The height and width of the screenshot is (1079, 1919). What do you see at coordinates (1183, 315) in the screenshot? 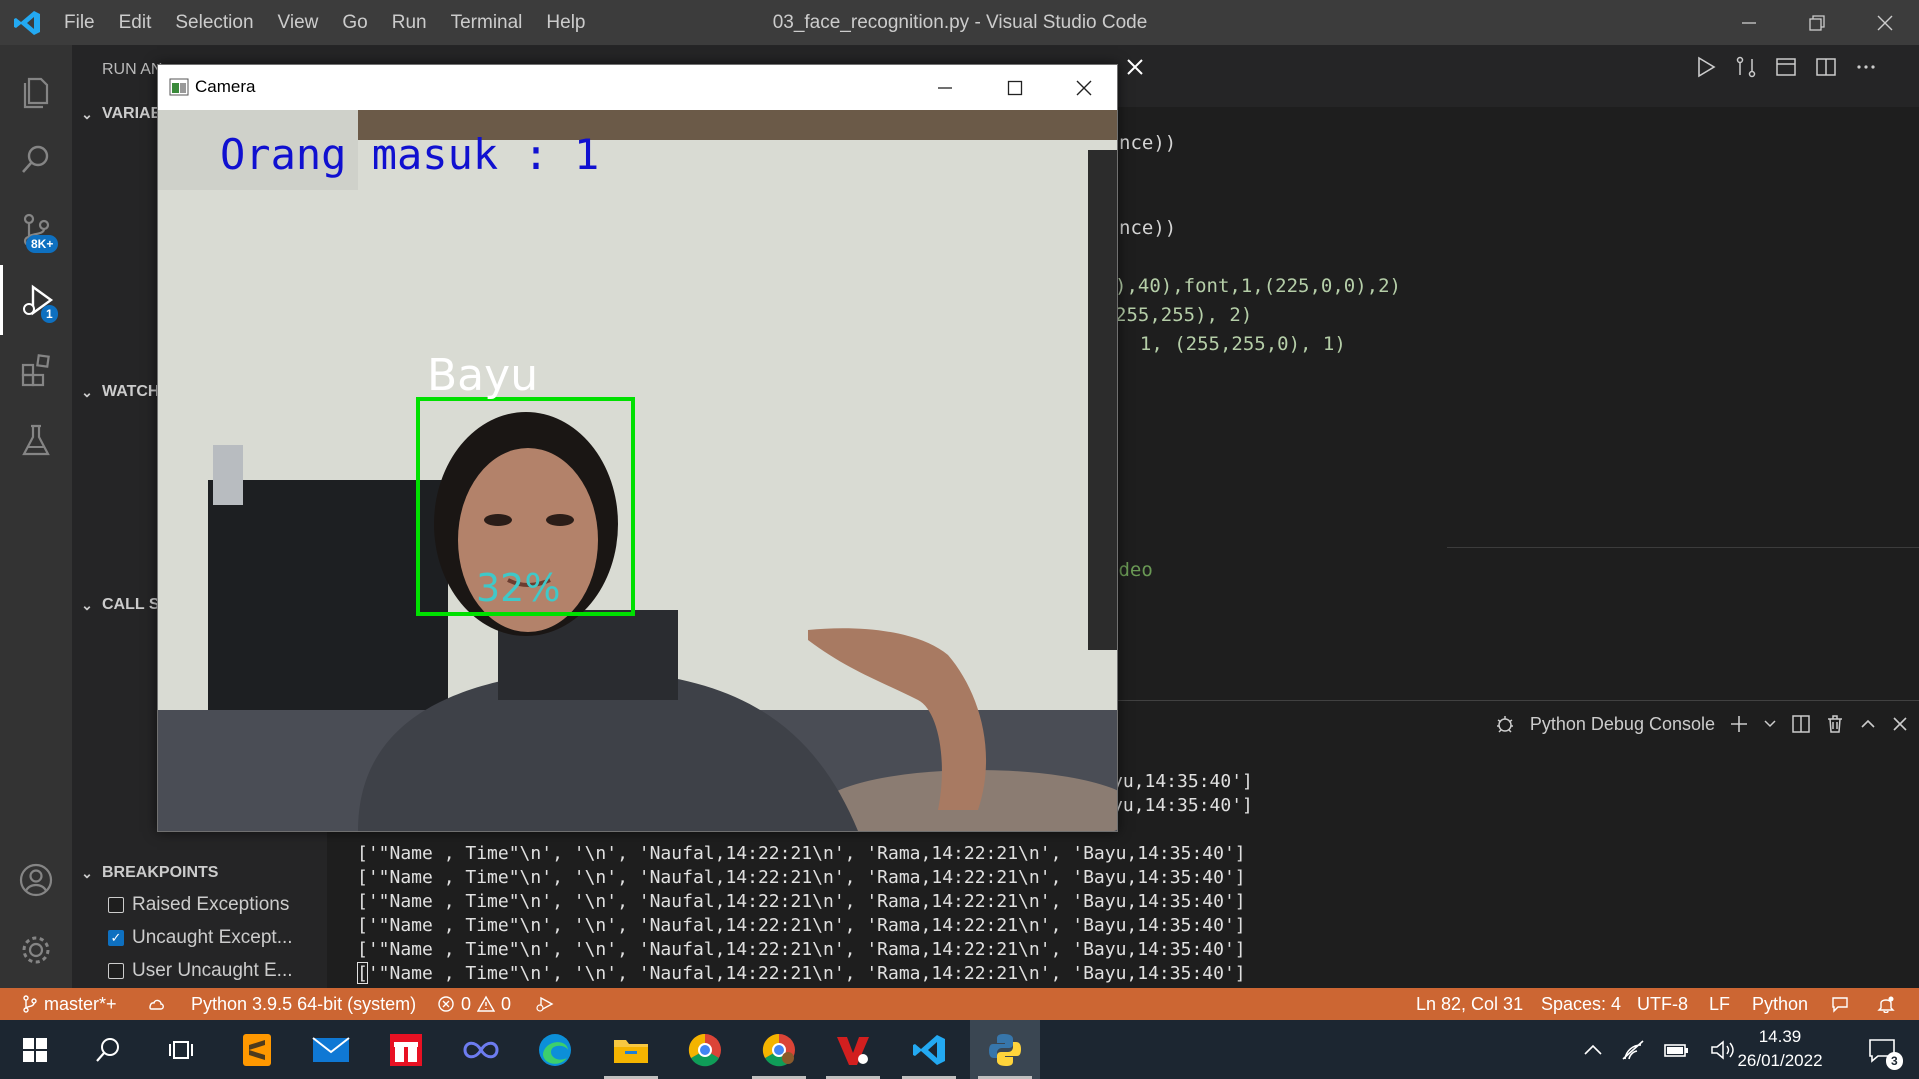
I see `code-line: 255,255), 2)` at bounding box center [1183, 315].